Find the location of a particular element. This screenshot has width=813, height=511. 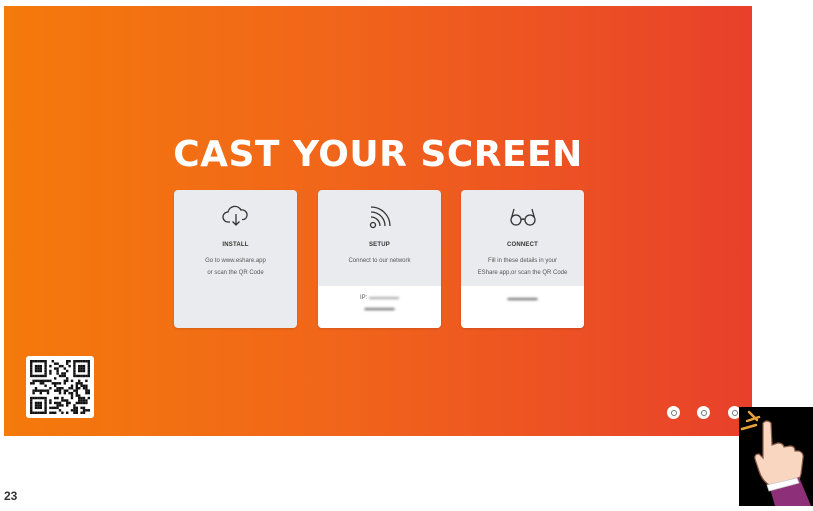

page-number: 23 is located at coordinates (11, 496).